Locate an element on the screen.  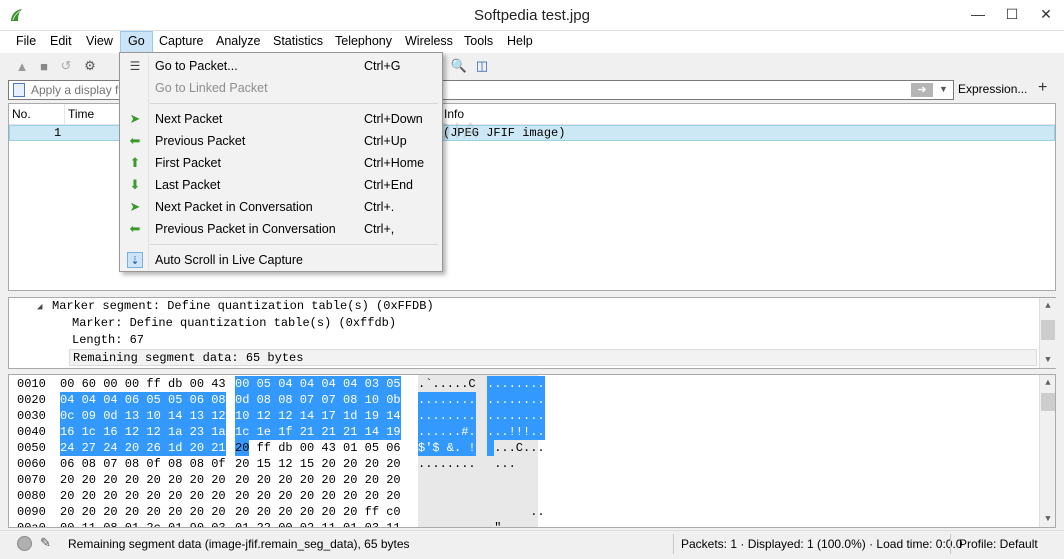
ascii-bytes: $'$ &. ! is located at coordinates (447, 448).